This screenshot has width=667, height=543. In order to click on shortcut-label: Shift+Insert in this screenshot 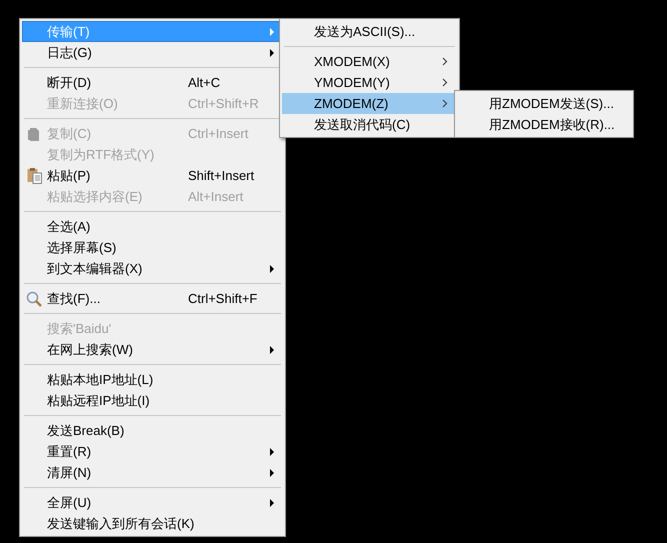, I will do `click(221, 175)`.